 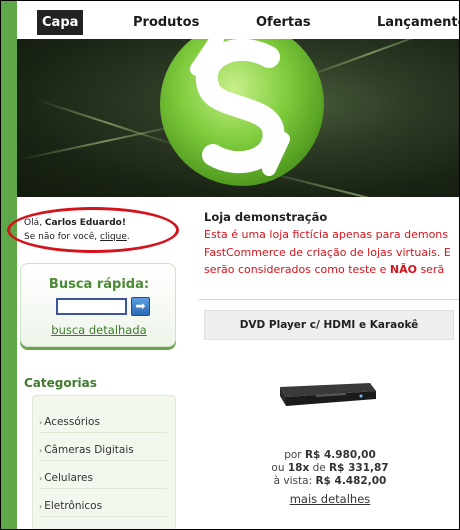 What do you see at coordinates (128, 237) in the screenshot?
I see `greeting-period: .` at bounding box center [128, 237].